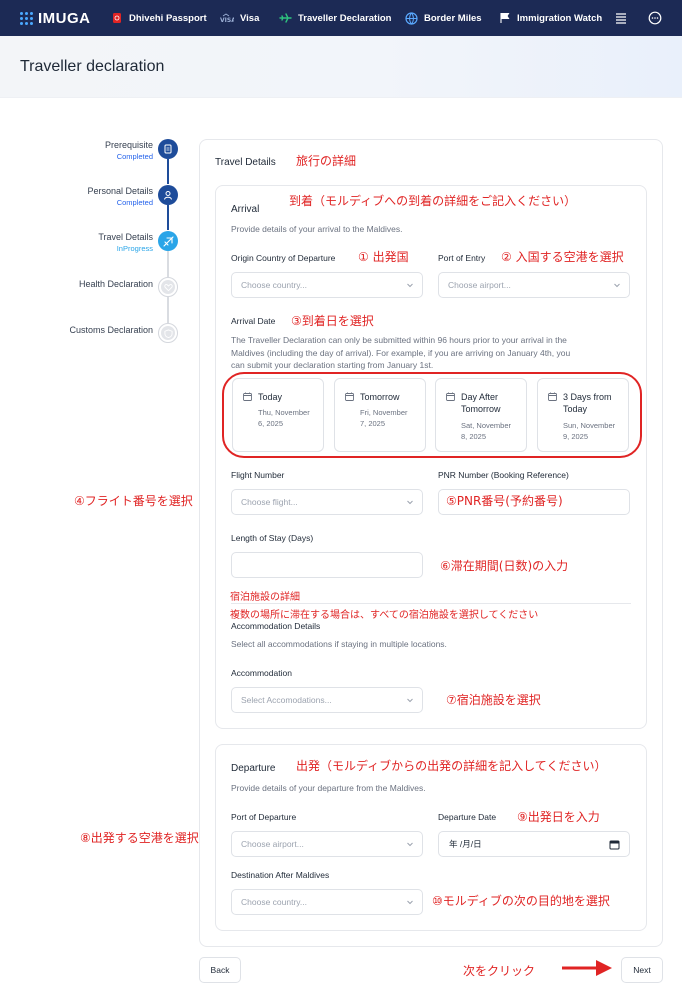  What do you see at coordinates (253, 321) in the screenshot?
I see `arrival-date-label: Arrival Date` at bounding box center [253, 321].